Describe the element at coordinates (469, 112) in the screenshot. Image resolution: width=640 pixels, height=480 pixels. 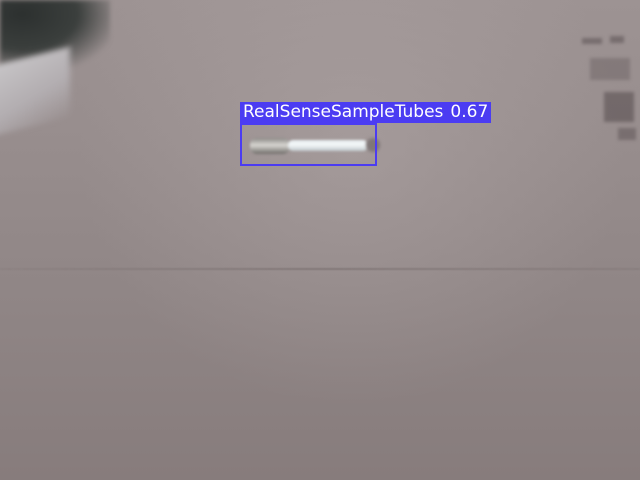
I see `detection-confidence: 0.67` at that location.